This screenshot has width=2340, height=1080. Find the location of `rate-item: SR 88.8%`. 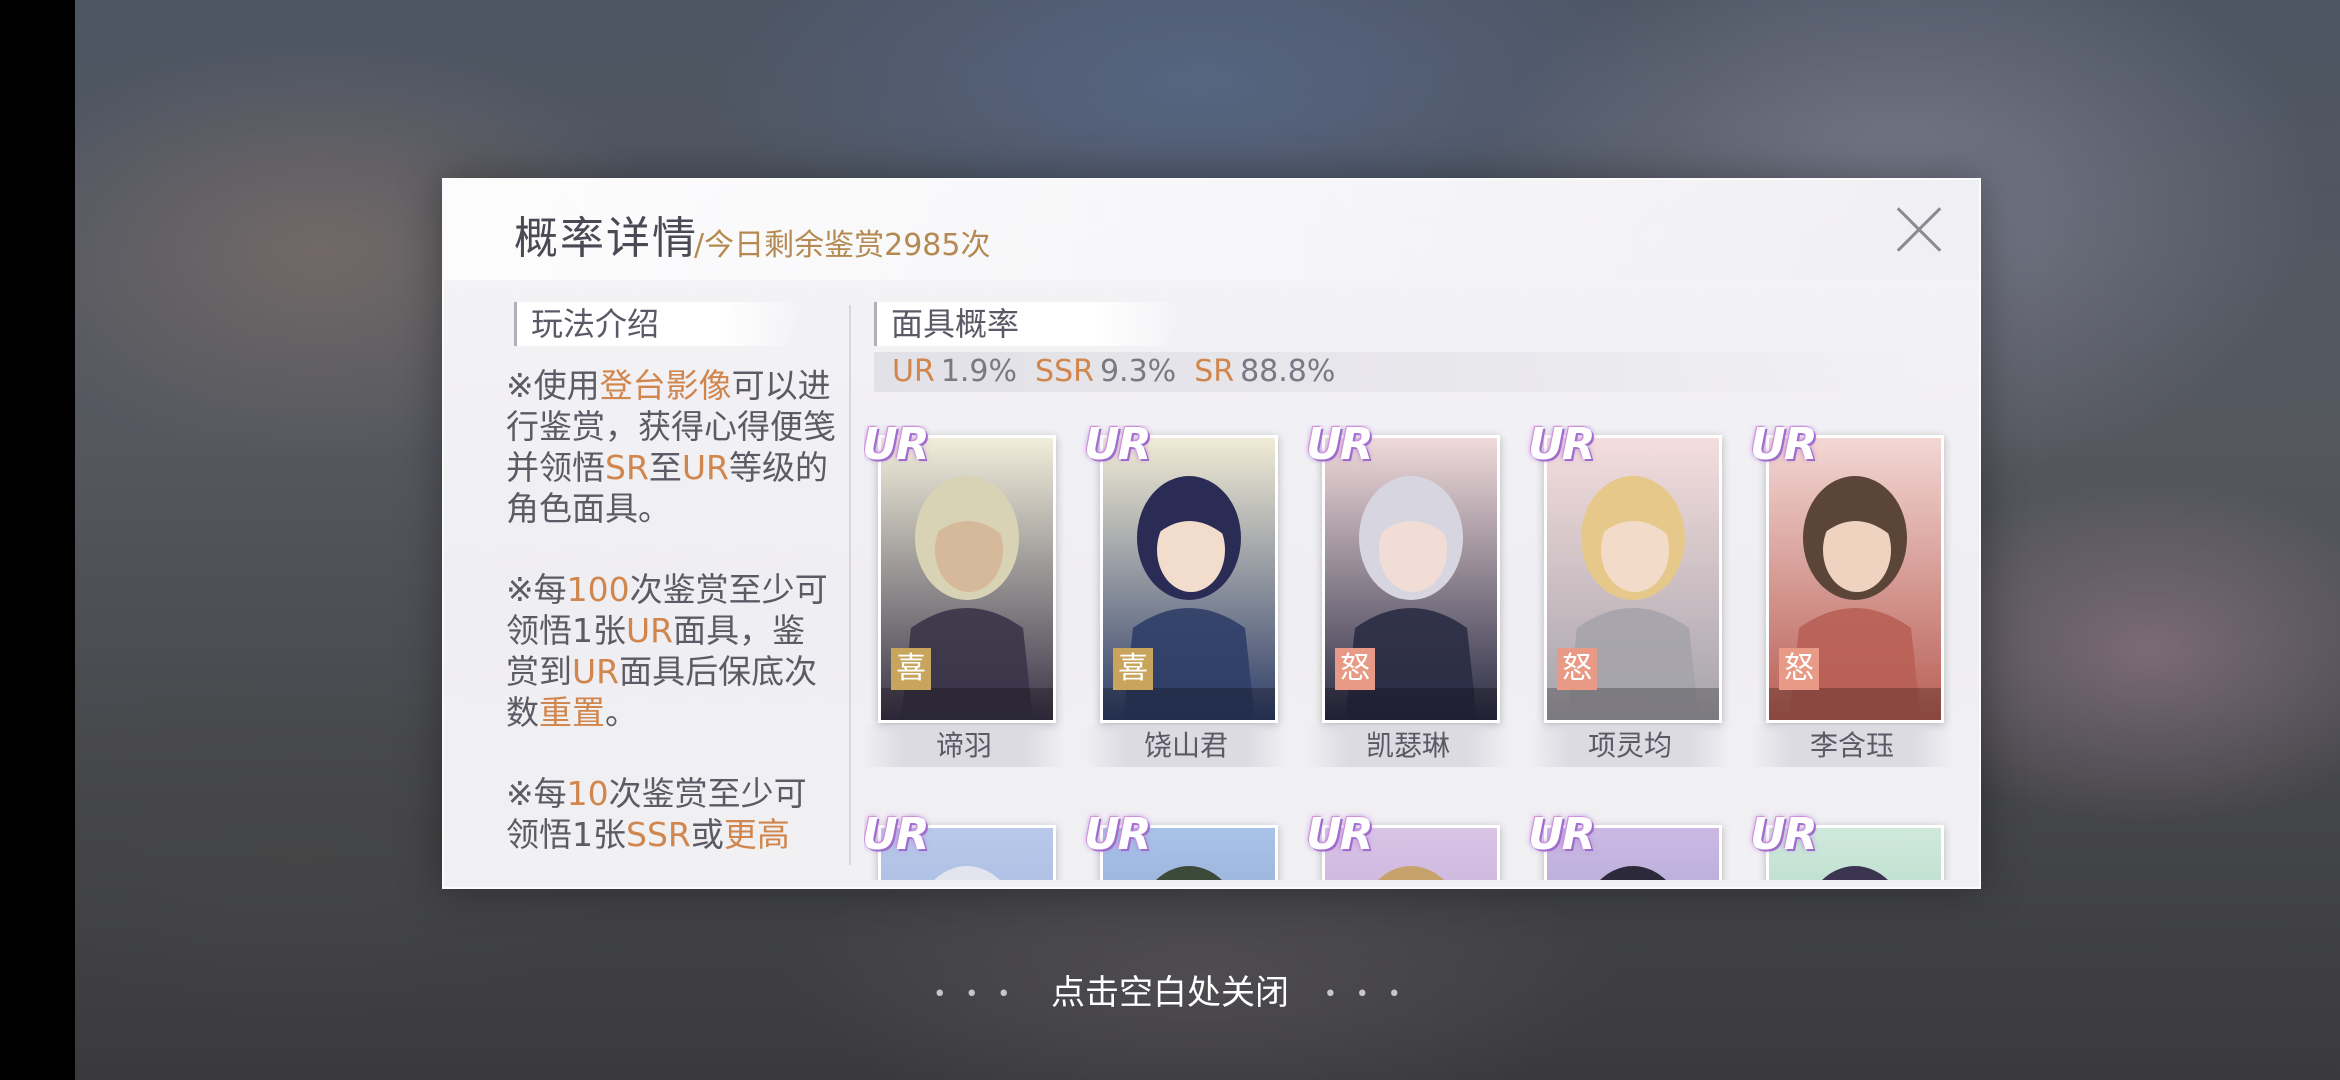

rate-item: SR 88.8% is located at coordinates (1264, 372).